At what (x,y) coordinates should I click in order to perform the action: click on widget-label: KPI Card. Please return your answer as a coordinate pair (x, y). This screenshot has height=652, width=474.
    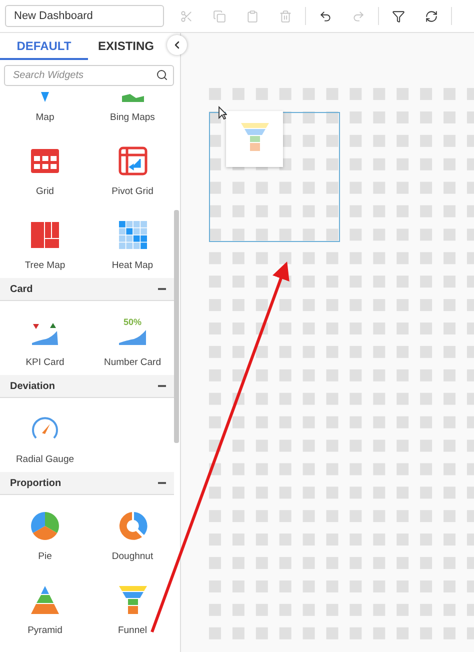
    Looking at the image, I should click on (45, 363).